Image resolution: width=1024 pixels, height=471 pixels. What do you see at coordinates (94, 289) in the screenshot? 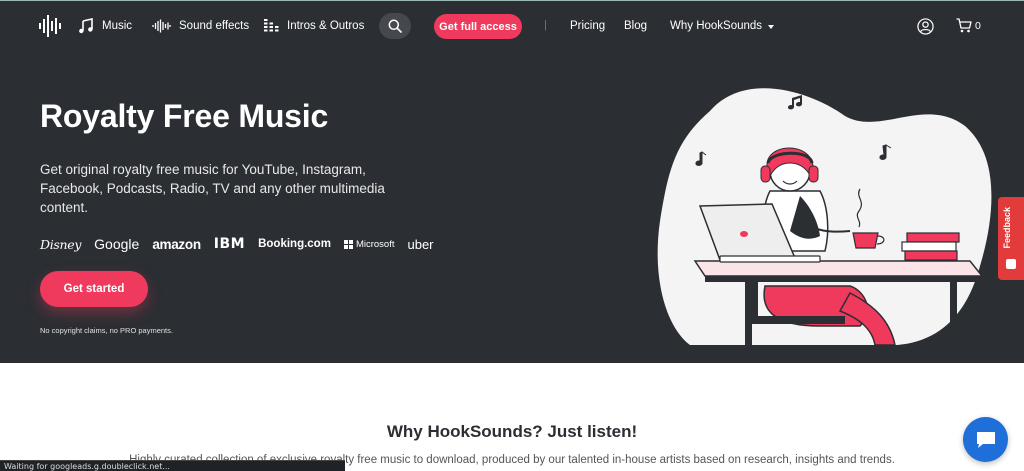
I see `get-started-button: Get started` at bounding box center [94, 289].